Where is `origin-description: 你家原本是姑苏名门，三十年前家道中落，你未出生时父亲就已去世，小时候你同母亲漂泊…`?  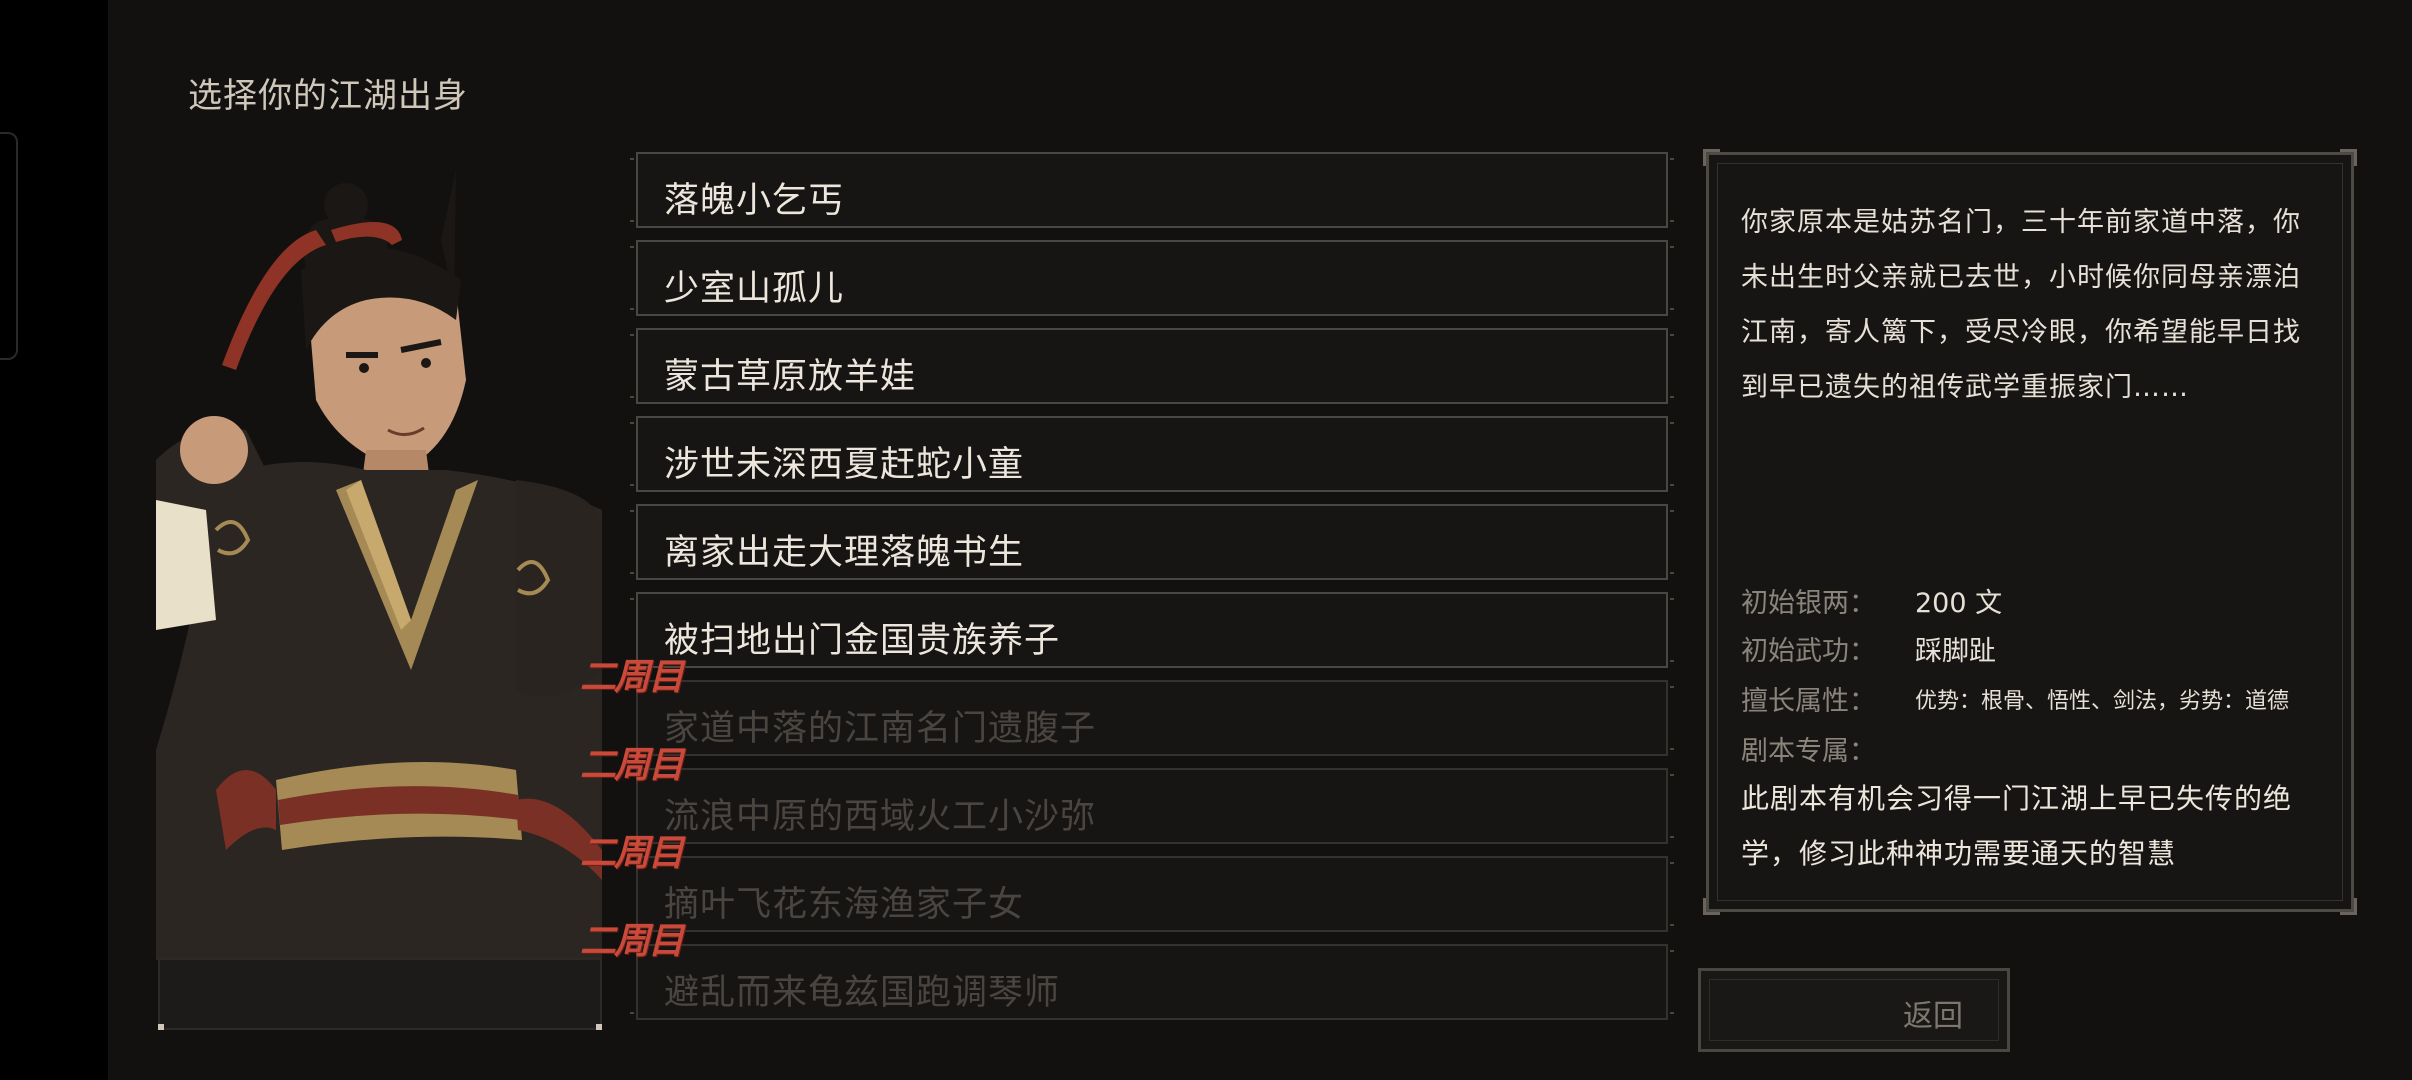
origin-description: 你家原本是姑苏名门，三十年前家道中落，你未出生时父亲就已去世，小时候你同母亲漂泊… is located at coordinates (2021, 305).